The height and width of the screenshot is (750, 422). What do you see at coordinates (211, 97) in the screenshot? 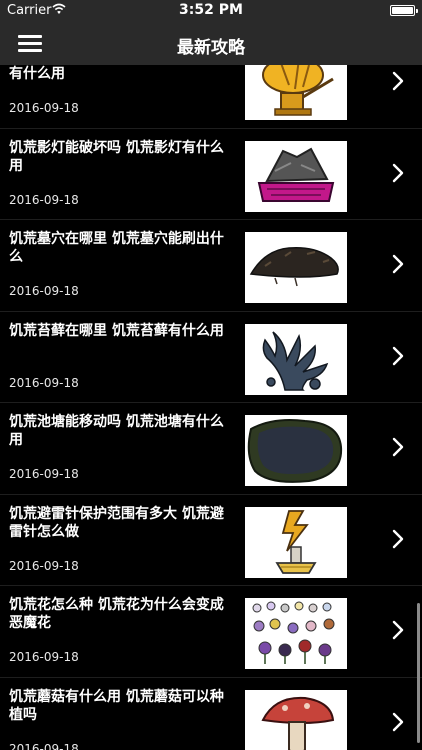
I see `article-row: 饥荒古代雕像在哪里 饥荒古代雕像有什么用 2016-09-18` at bounding box center [211, 97].